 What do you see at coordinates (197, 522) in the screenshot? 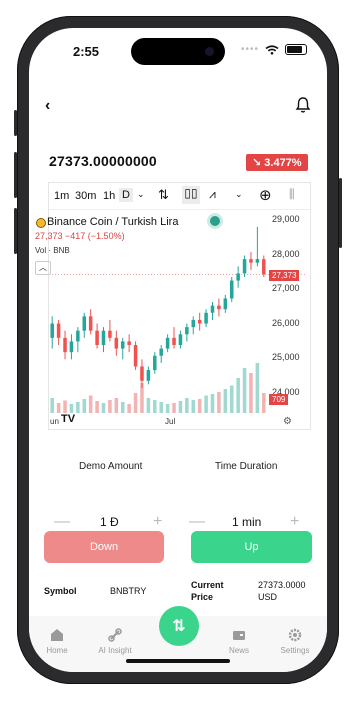
I see `duration-minus-button: —` at bounding box center [197, 522].